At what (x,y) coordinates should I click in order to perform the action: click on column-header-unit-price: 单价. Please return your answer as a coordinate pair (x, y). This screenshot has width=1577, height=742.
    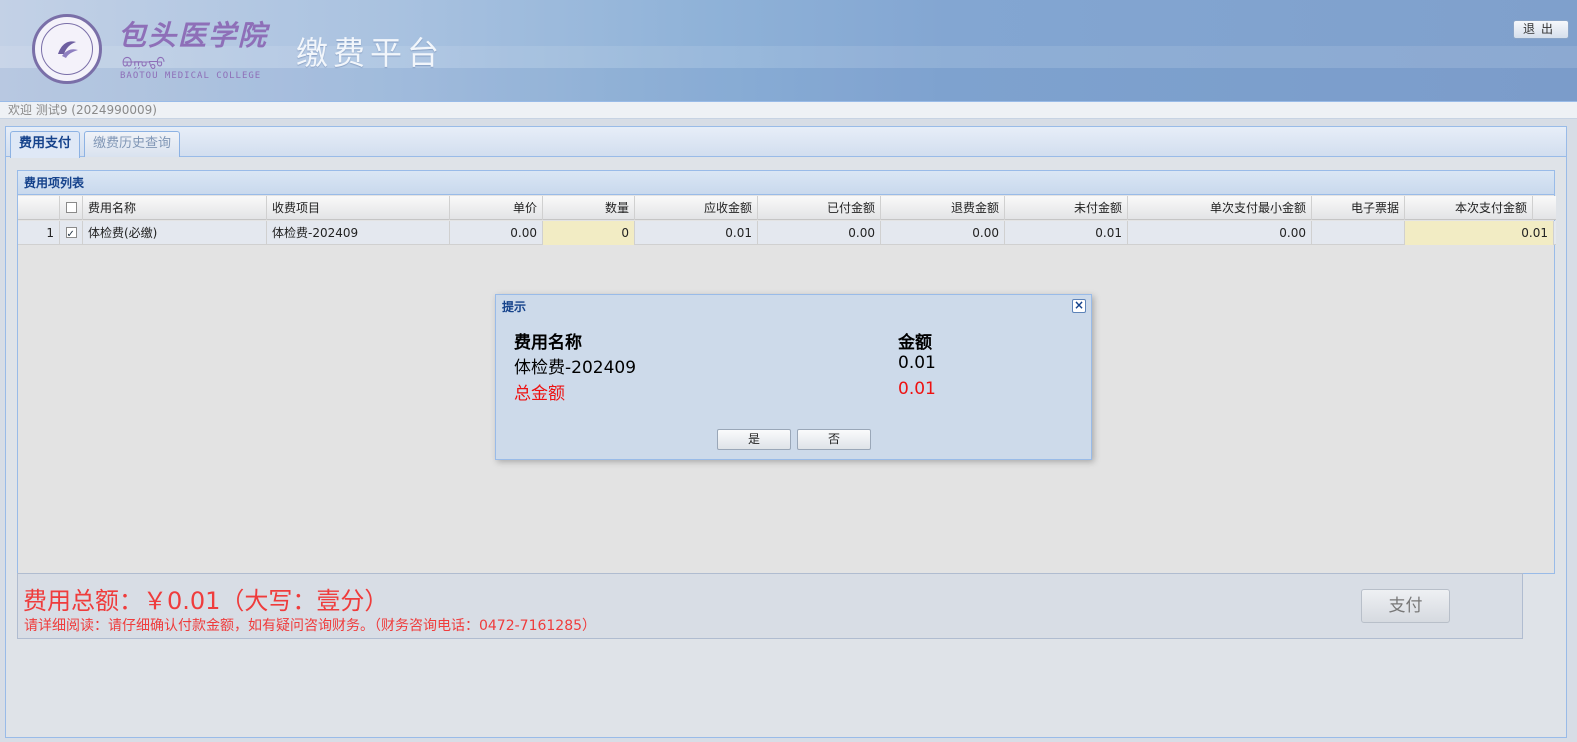
    Looking at the image, I should click on (496, 208).